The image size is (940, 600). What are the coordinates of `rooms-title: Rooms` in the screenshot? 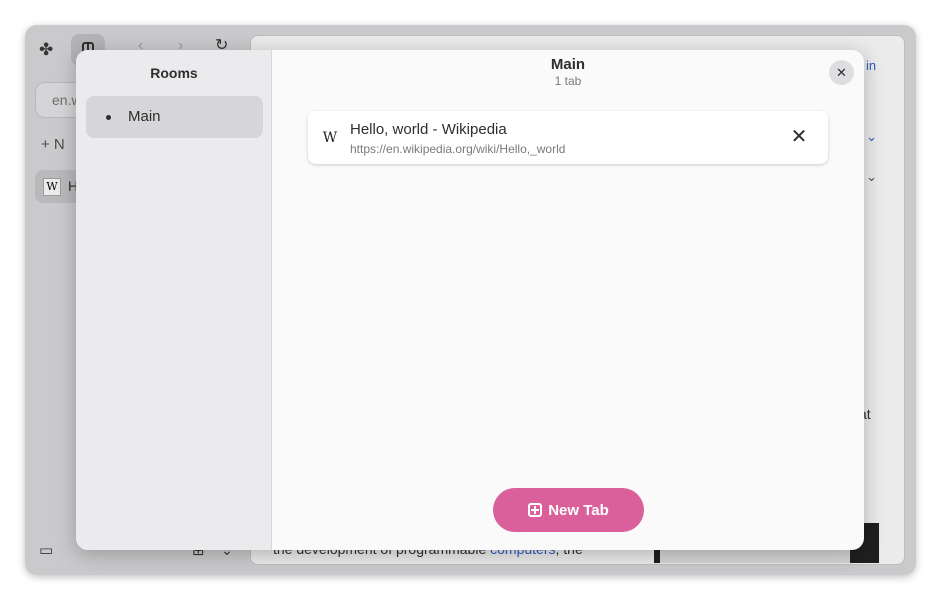 It's located at (174, 73).